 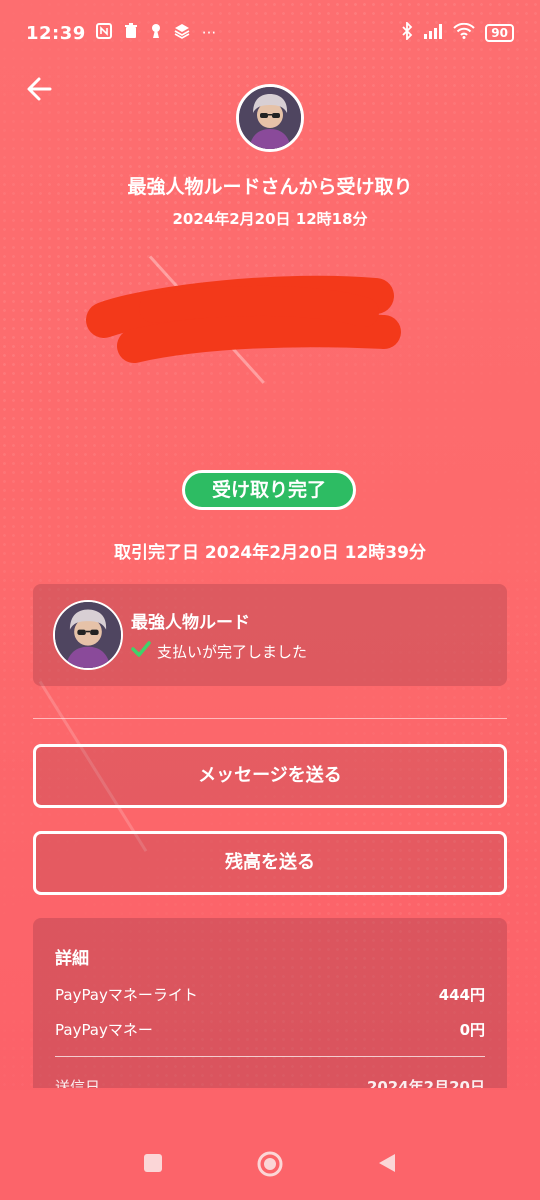 I want to click on detail-label: 送信日, so click(x=78, y=1083).